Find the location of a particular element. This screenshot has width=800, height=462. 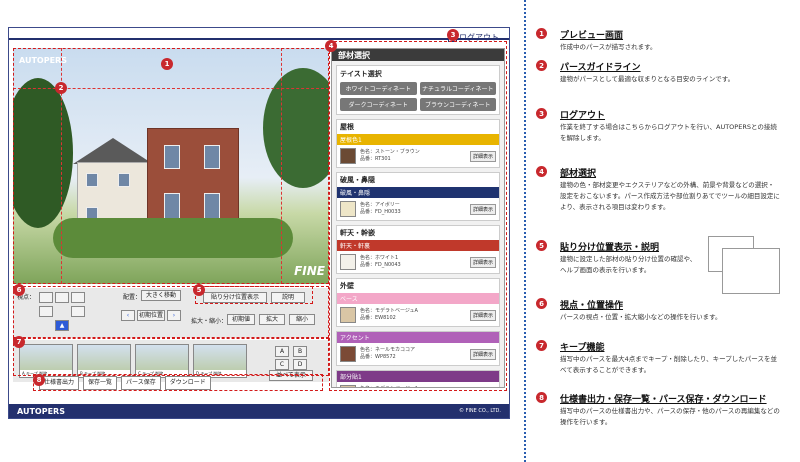

top-bar: ログアウト is located at coordinates (259, 35).